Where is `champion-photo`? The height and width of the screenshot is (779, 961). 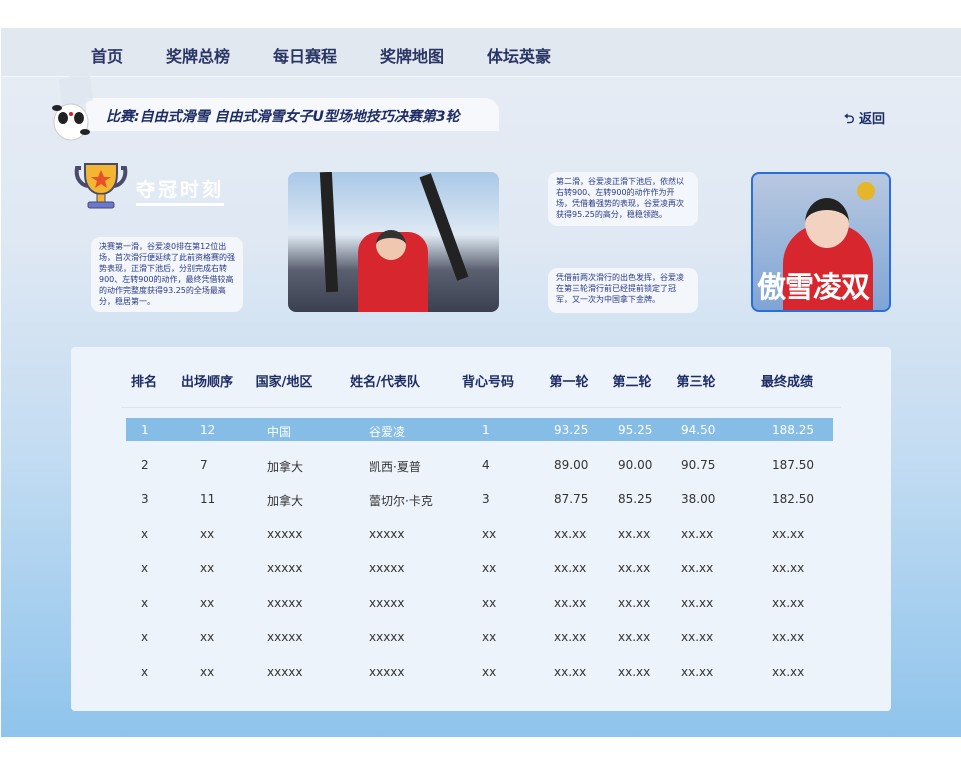 champion-photo is located at coordinates (393, 242).